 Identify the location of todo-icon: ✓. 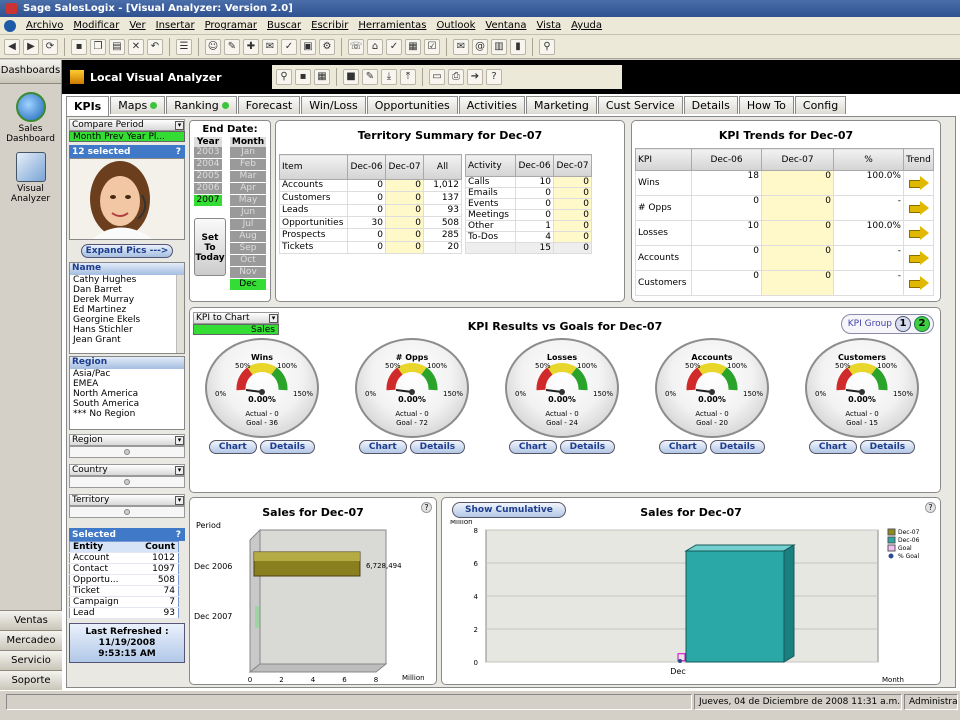
(394, 46).